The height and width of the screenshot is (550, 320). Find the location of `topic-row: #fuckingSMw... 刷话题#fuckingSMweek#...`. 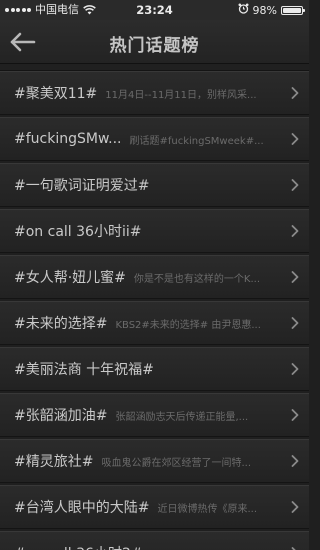

topic-row: #fuckingSMw... 刷话题#fuckingSMweek#... is located at coordinates (154, 139).